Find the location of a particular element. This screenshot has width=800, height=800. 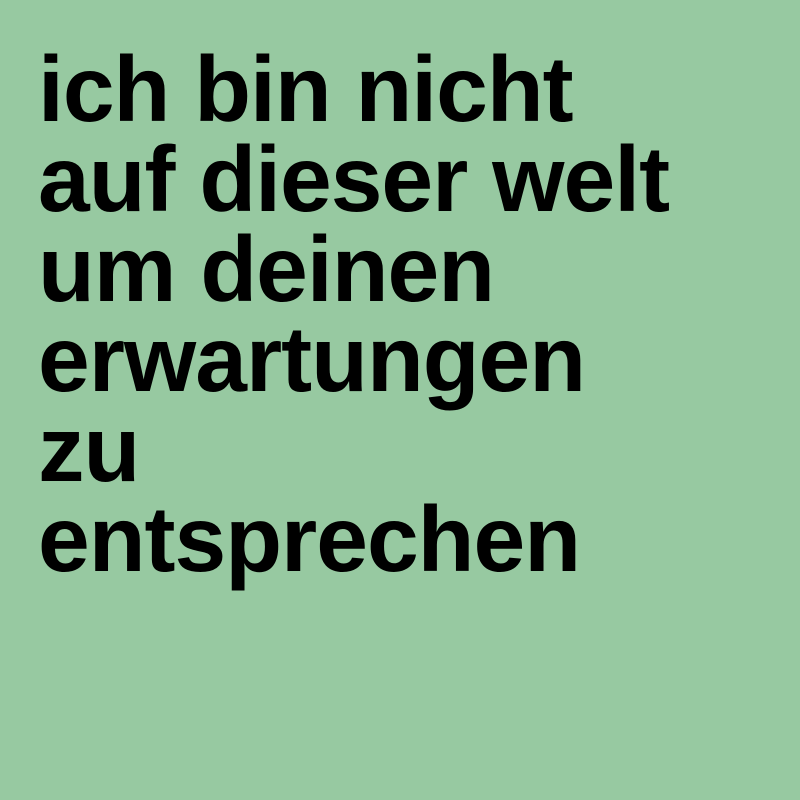

quote-line-2: auf dieser welt is located at coordinates (354, 179).